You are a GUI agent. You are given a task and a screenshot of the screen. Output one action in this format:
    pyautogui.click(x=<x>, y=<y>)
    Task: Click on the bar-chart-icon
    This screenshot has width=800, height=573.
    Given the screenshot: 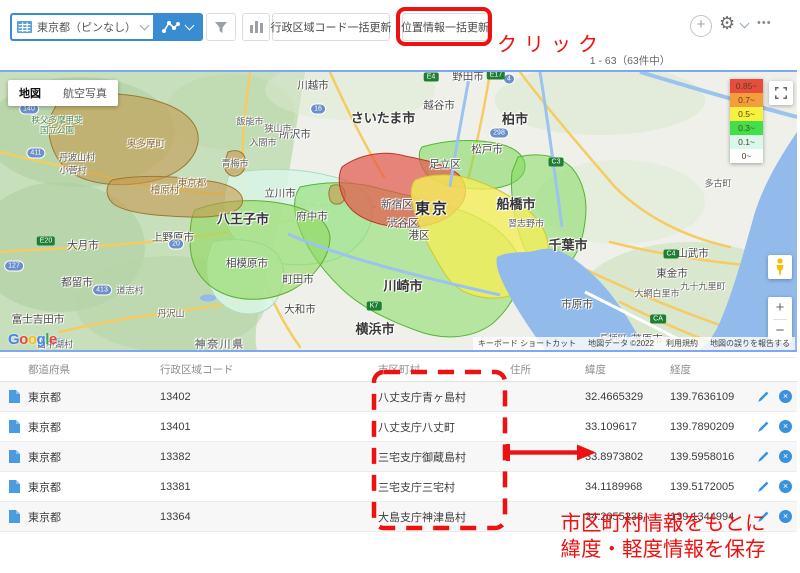 What is the action you would take?
    pyautogui.click(x=256, y=27)
    